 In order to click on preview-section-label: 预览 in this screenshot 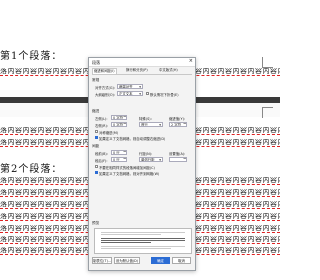, I will do `click(96, 223)`.